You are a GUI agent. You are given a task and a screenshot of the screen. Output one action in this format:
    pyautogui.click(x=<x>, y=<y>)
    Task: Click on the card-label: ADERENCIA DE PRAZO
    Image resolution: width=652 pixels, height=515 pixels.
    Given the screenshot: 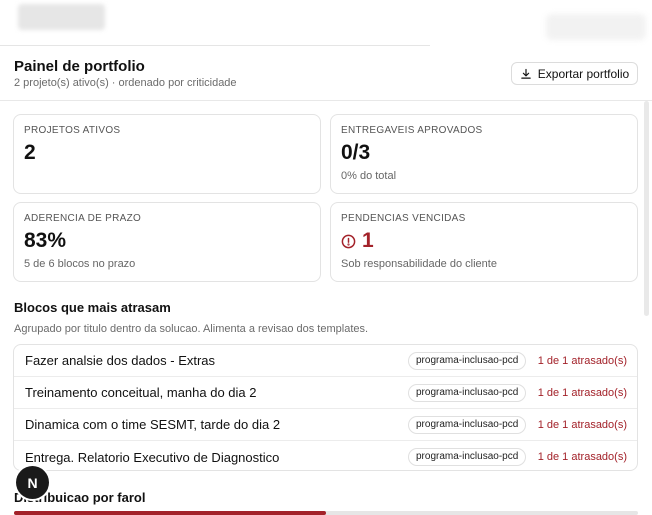 What is the action you would take?
    pyautogui.click(x=83, y=218)
    